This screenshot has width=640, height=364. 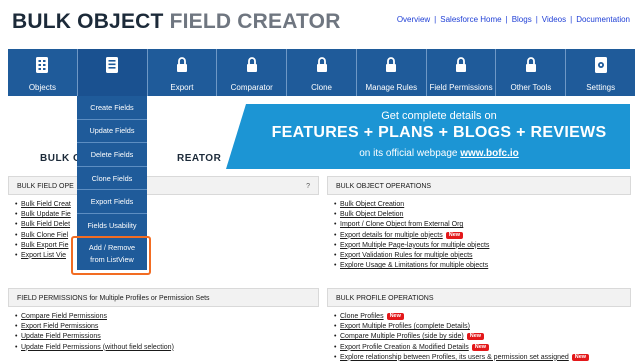 What do you see at coordinates (167, 205) in the screenshot?
I see `list-item: Bulk Field Creat` at bounding box center [167, 205].